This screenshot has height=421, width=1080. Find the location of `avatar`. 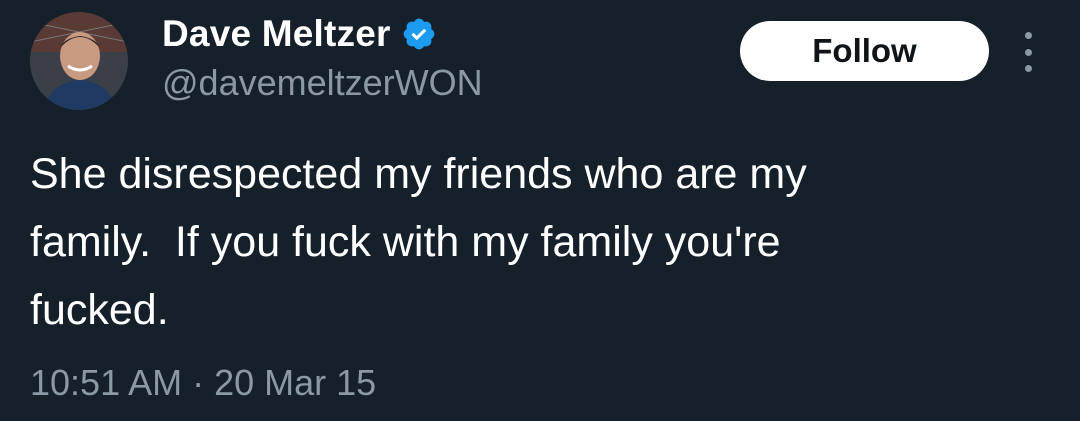

avatar is located at coordinates (79, 61).